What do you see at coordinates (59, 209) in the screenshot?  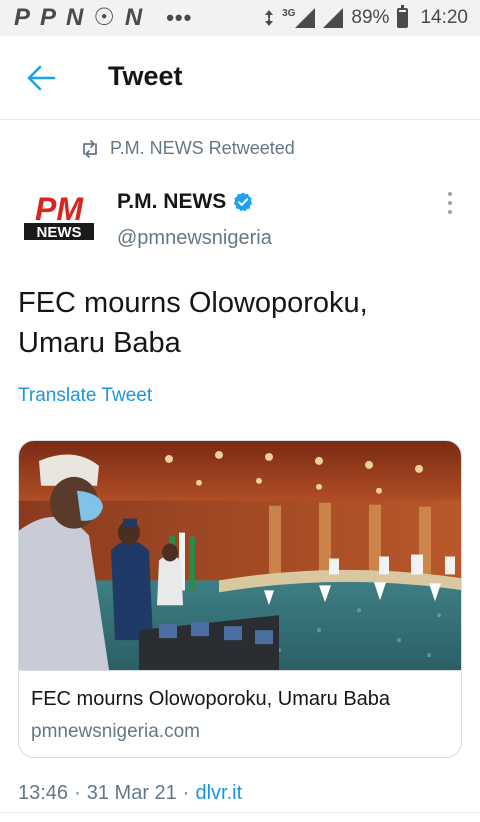 I see `avatar-logo-pm: PM` at bounding box center [59, 209].